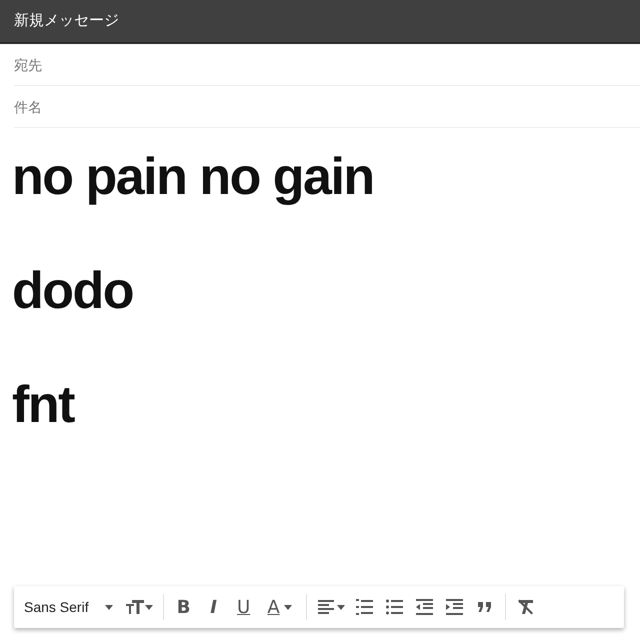  What do you see at coordinates (69, 607) in the screenshot?
I see `font-dropdown: Sans Serif` at bounding box center [69, 607].